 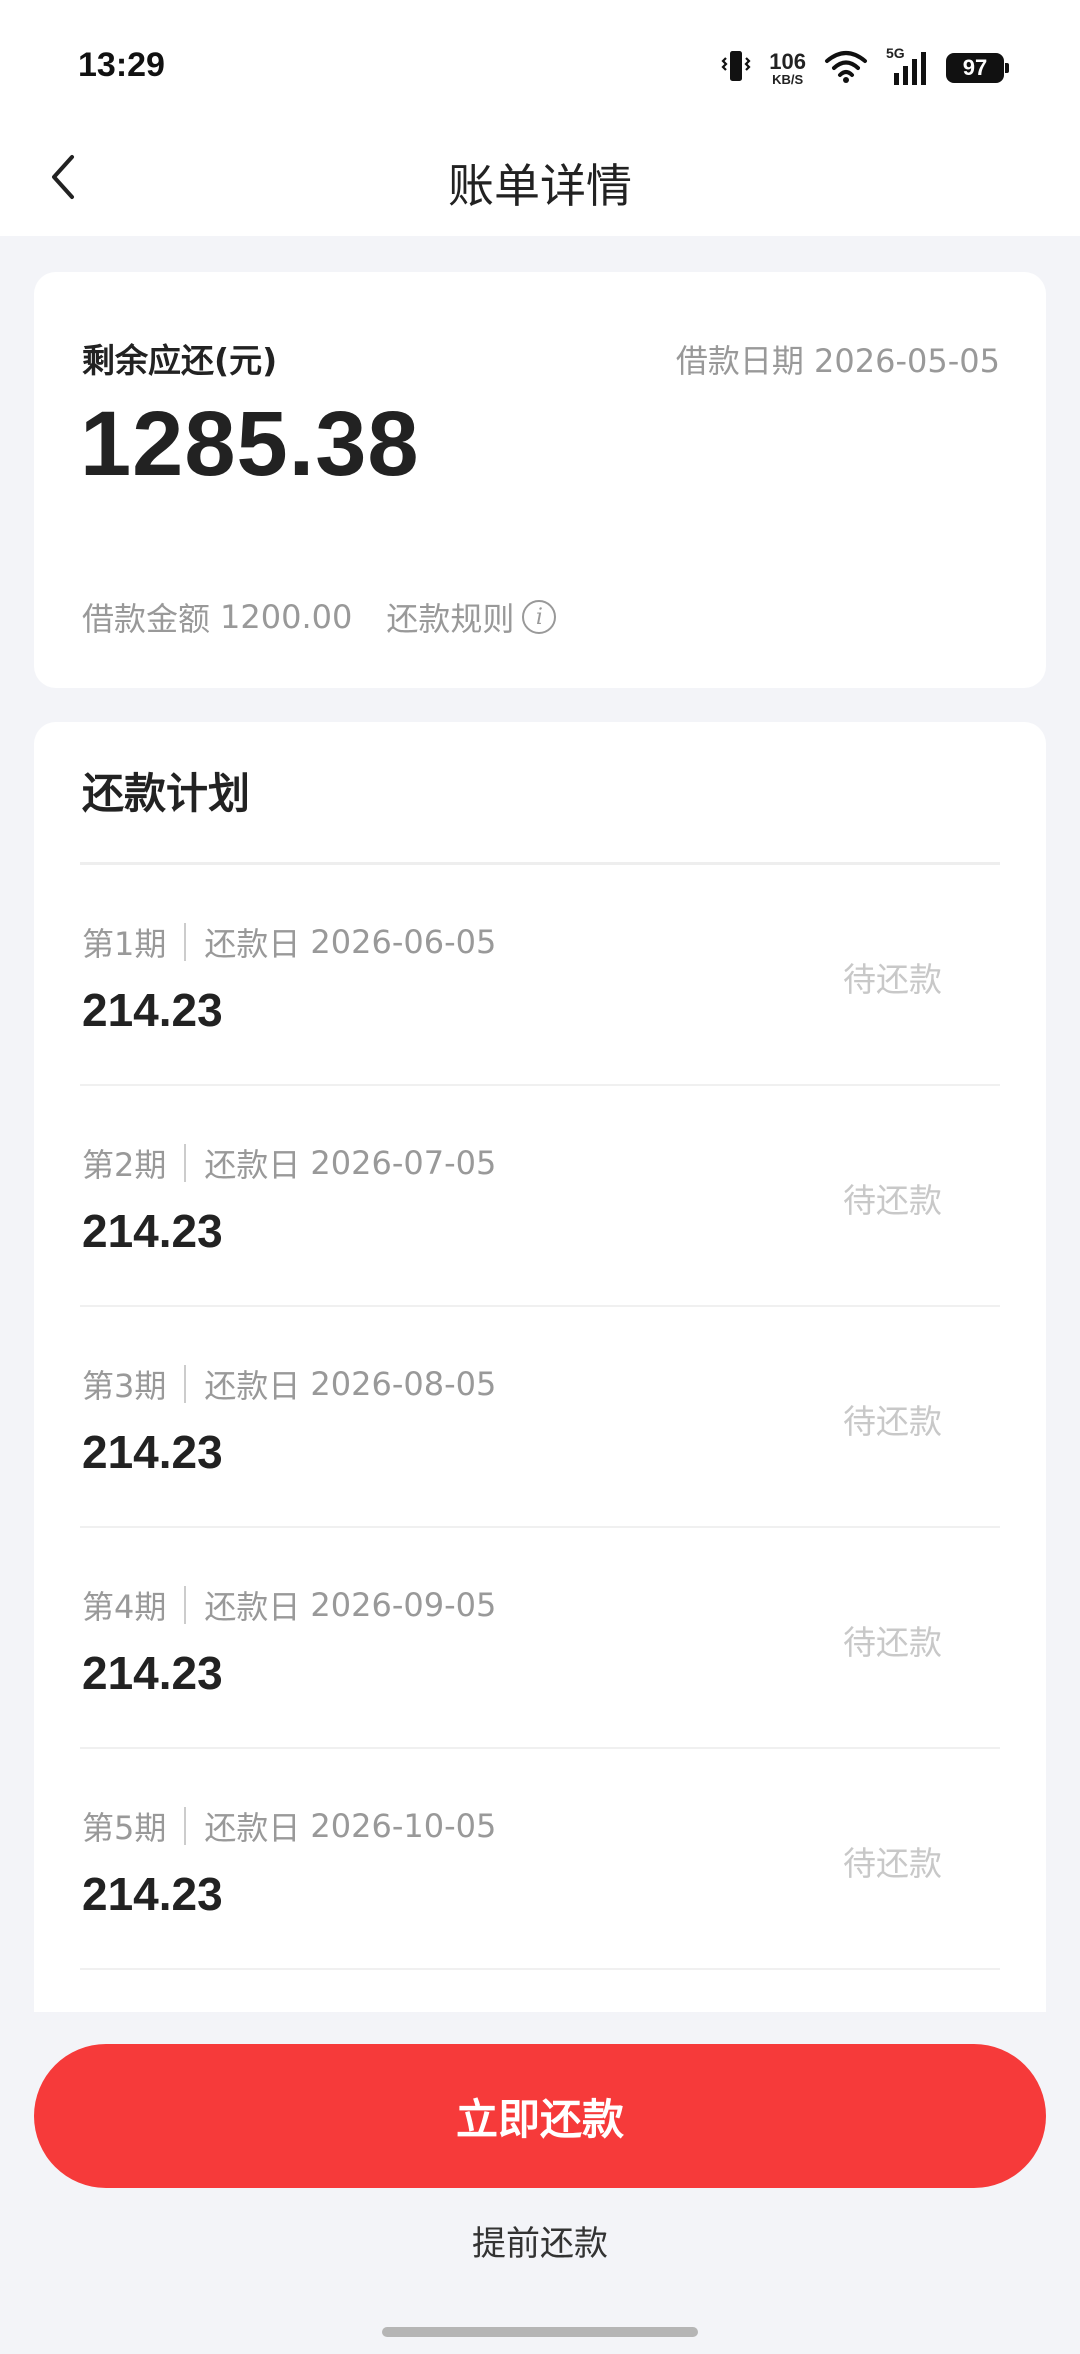 I want to click on plan-title: 还款计划, so click(x=166, y=793).